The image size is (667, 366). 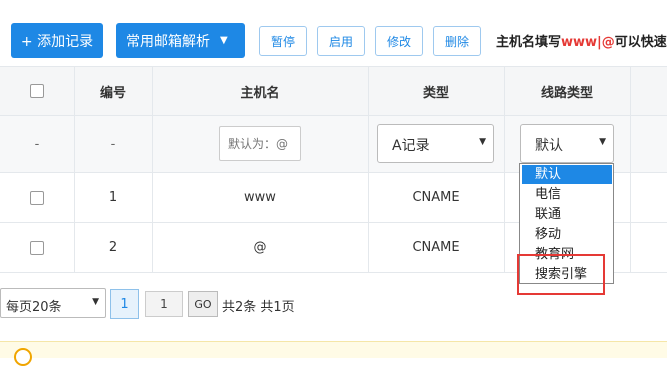 I want to click on row-number: 2, so click(x=113, y=247).